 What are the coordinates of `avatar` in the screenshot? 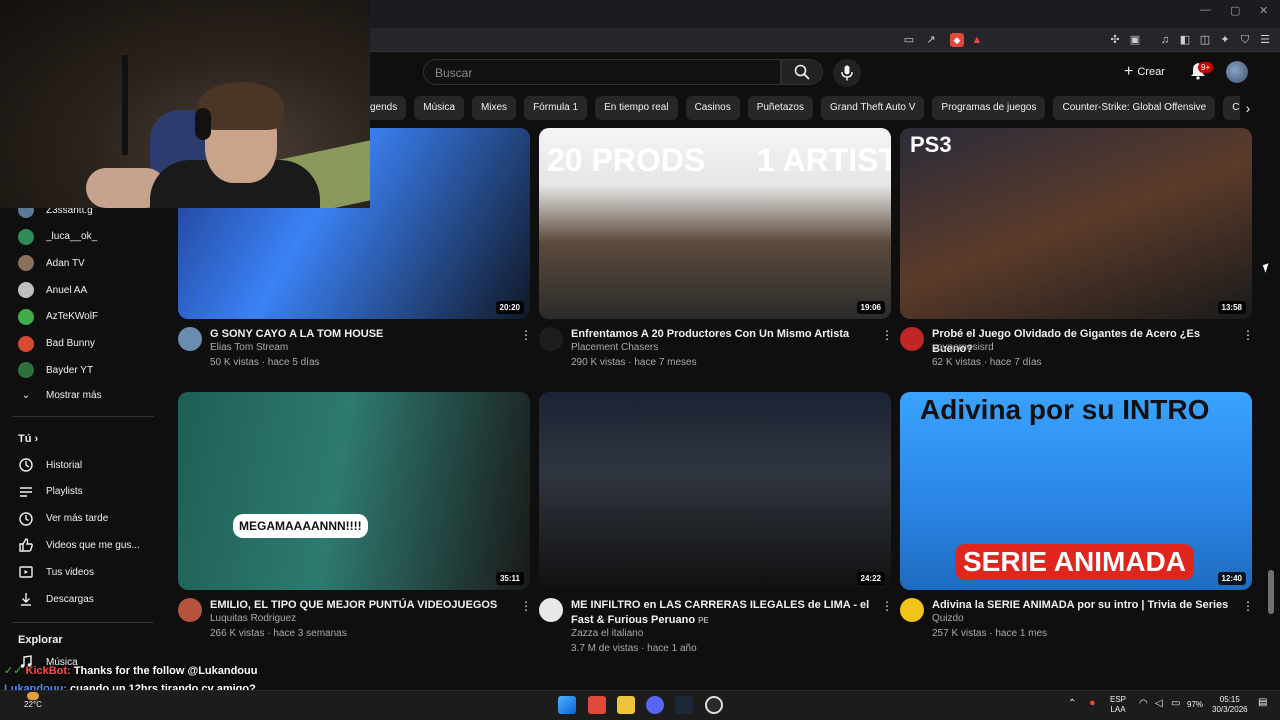 It's located at (1237, 72).